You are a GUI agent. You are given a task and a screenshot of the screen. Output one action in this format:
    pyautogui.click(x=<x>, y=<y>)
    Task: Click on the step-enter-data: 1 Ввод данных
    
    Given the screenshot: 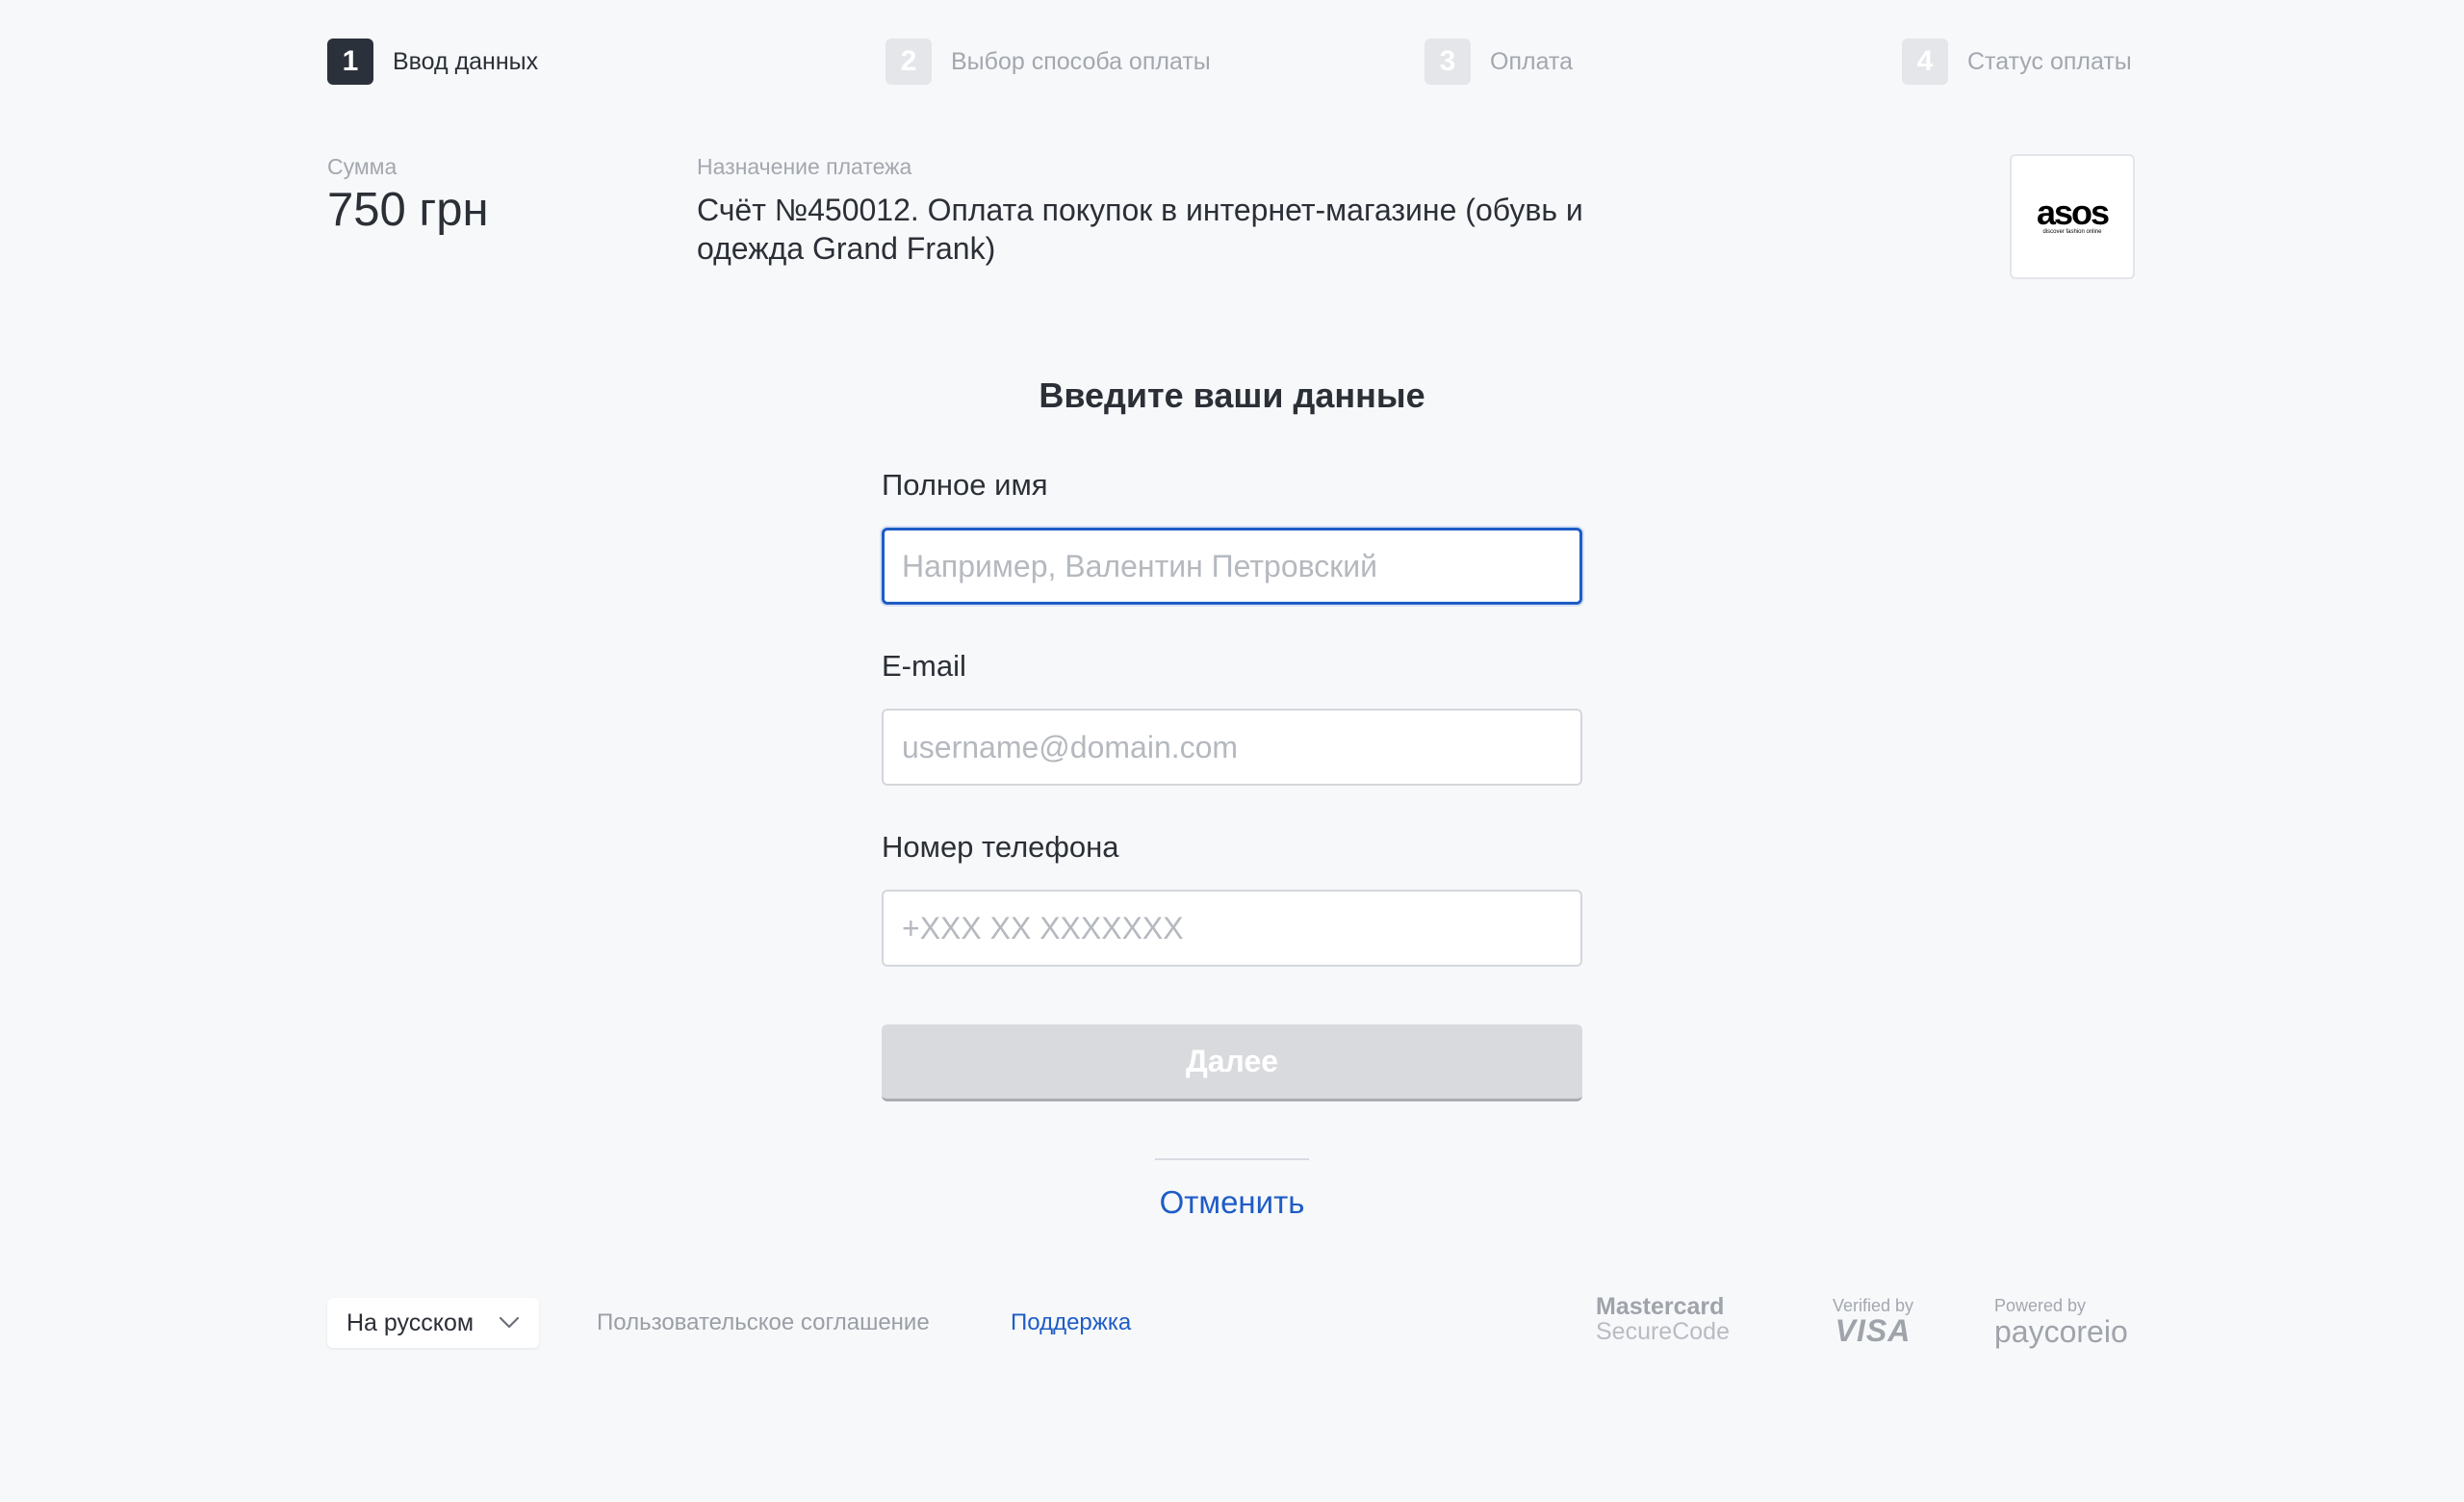 What is the action you would take?
    pyautogui.click(x=432, y=62)
    